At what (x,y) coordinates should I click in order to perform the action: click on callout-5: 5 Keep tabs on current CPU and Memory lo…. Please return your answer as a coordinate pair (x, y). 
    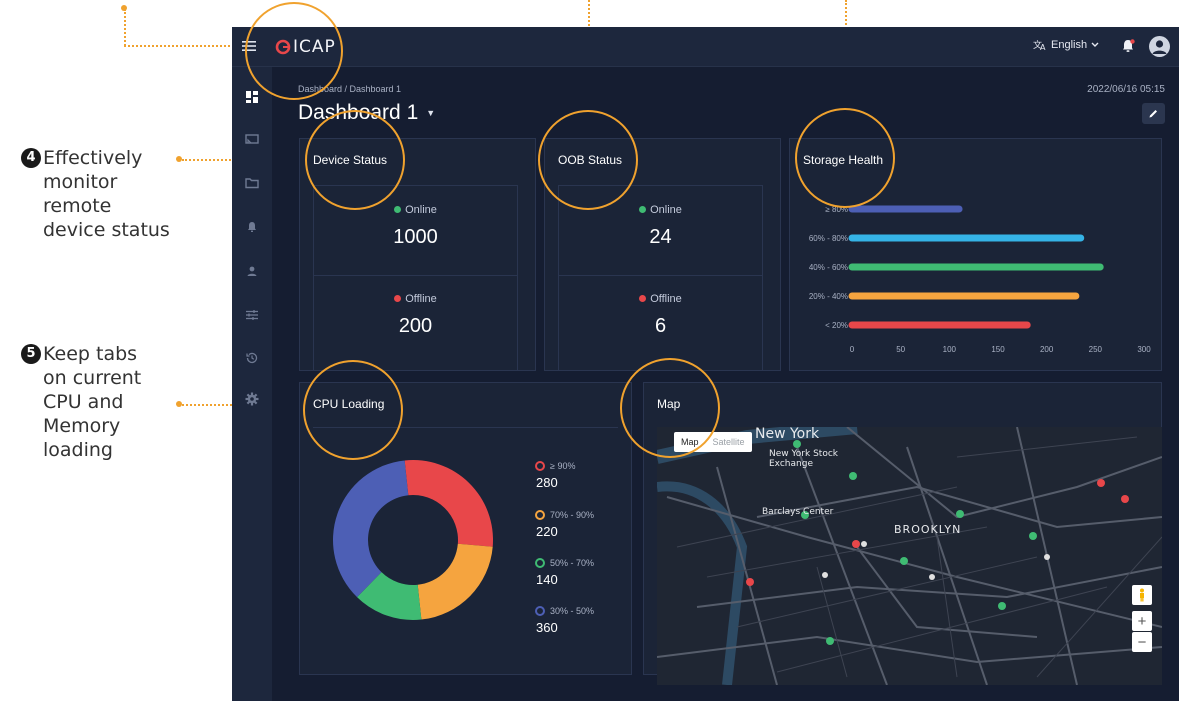
    Looking at the image, I should click on (81, 402).